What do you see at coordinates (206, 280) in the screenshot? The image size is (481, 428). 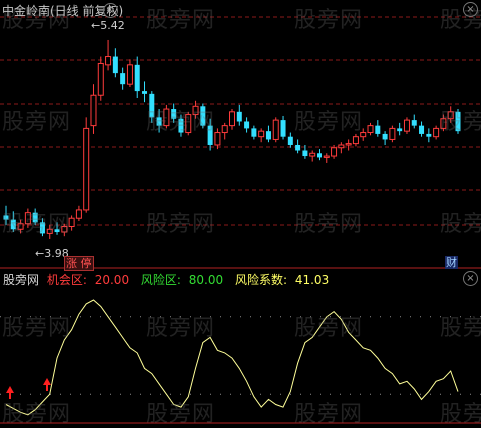 I see `risk-zone-value: 80.00` at bounding box center [206, 280].